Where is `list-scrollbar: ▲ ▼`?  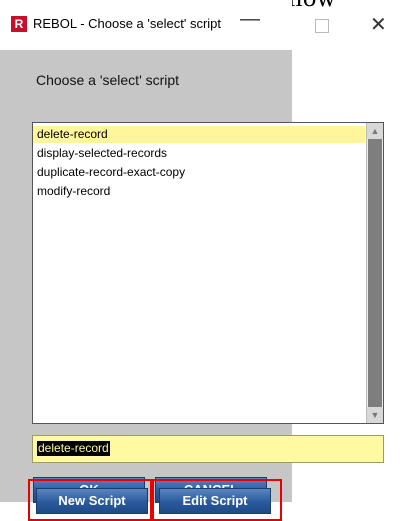
list-scrollbar: ▲ ▼ is located at coordinates (374, 273).